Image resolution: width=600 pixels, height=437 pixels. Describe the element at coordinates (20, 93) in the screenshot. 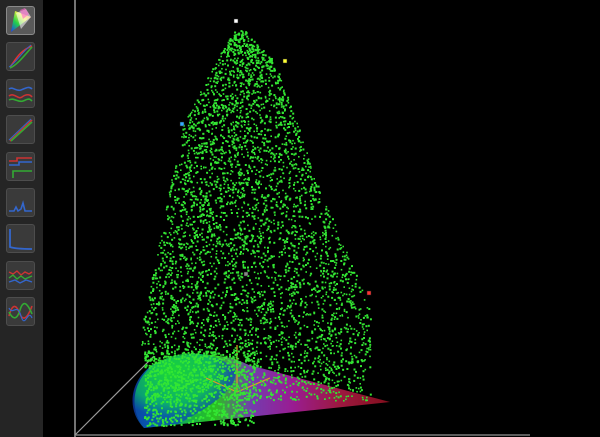

I see `tool-rgb-curves-flat-button` at that location.